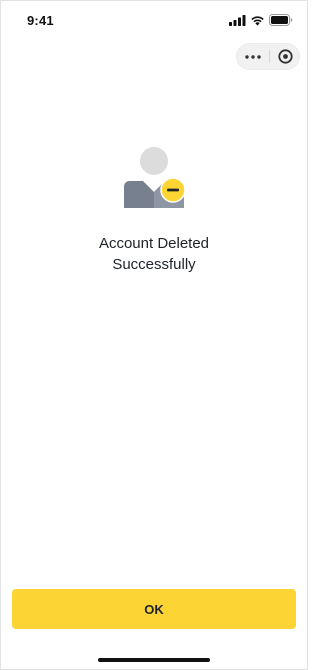 This screenshot has height=670, width=320. Describe the element at coordinates (257, 20) in the screenshot. I see `wifi-icon` at that location.